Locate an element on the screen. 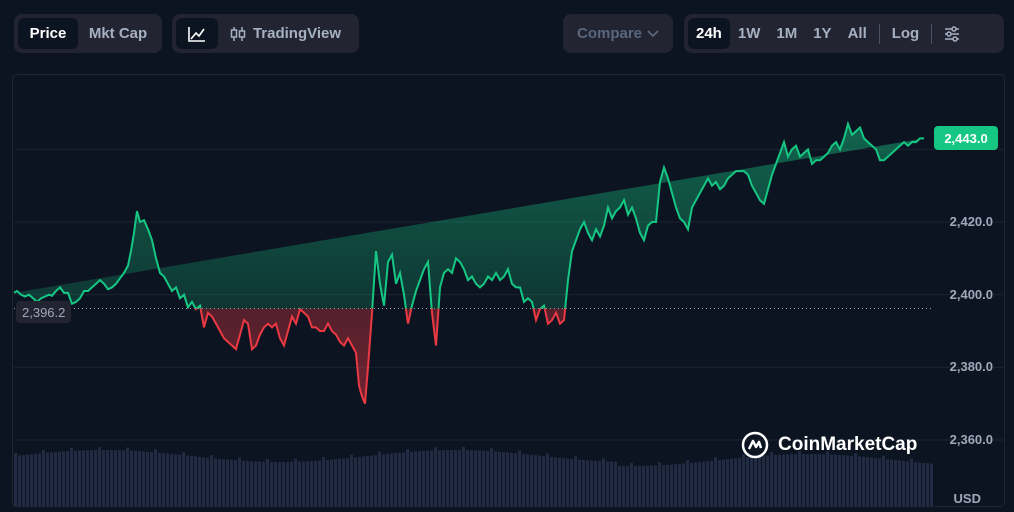 Image resolution: width=1014 pixels, height=512 pixels. current-price-tag: 2,443.0 is located at coordinates (966, 138).